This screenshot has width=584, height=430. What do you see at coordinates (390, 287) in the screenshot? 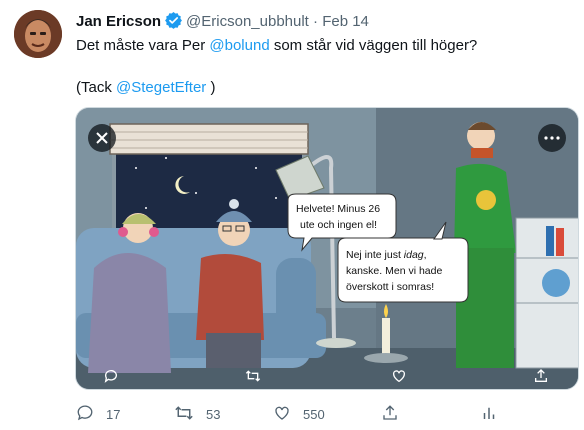
I see `bubble2-line3: överskott i somras!` at bounding box center [390, 287].